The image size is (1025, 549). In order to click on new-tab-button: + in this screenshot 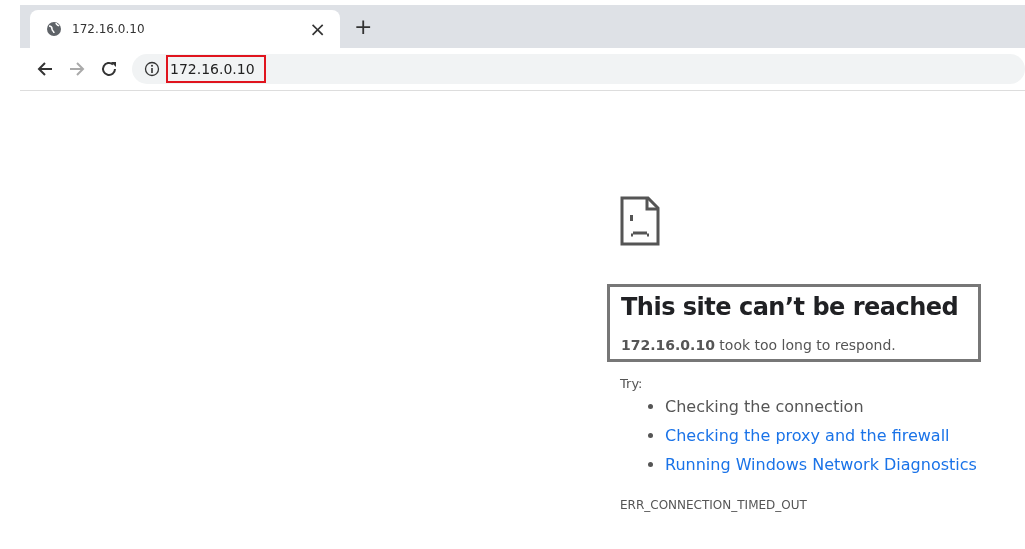, I will do `click(363, 27)`.